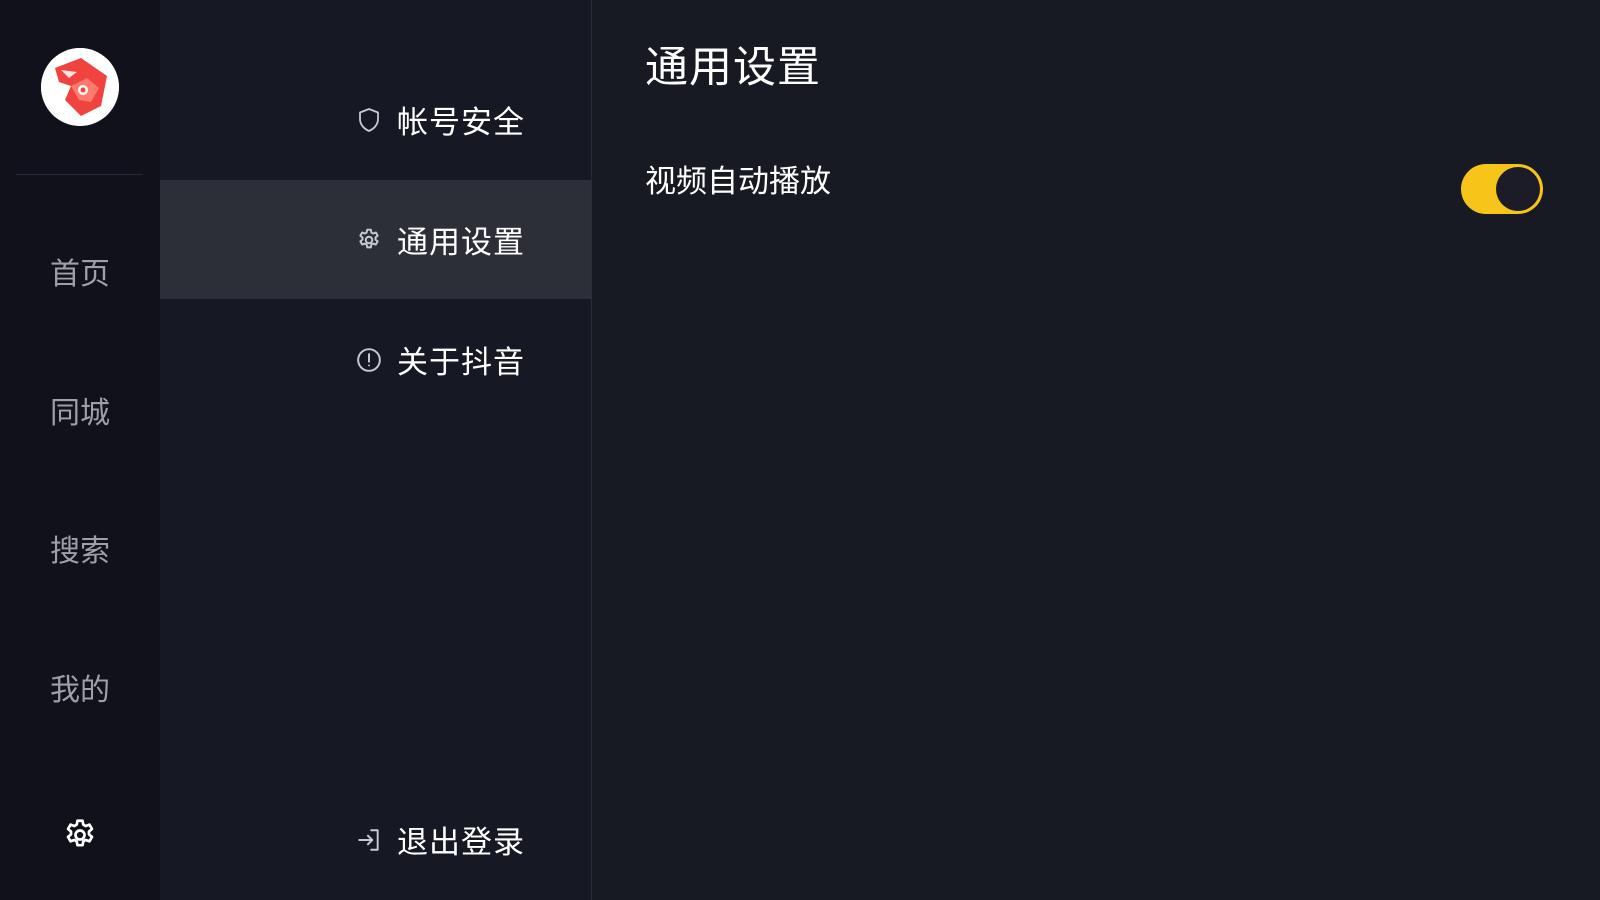 This screenshot has height=900, width=1600. What do you see at coordinates (1518, 189) in the screenshot?
I see `toggle-knob` at bounding box center [1518, 189].